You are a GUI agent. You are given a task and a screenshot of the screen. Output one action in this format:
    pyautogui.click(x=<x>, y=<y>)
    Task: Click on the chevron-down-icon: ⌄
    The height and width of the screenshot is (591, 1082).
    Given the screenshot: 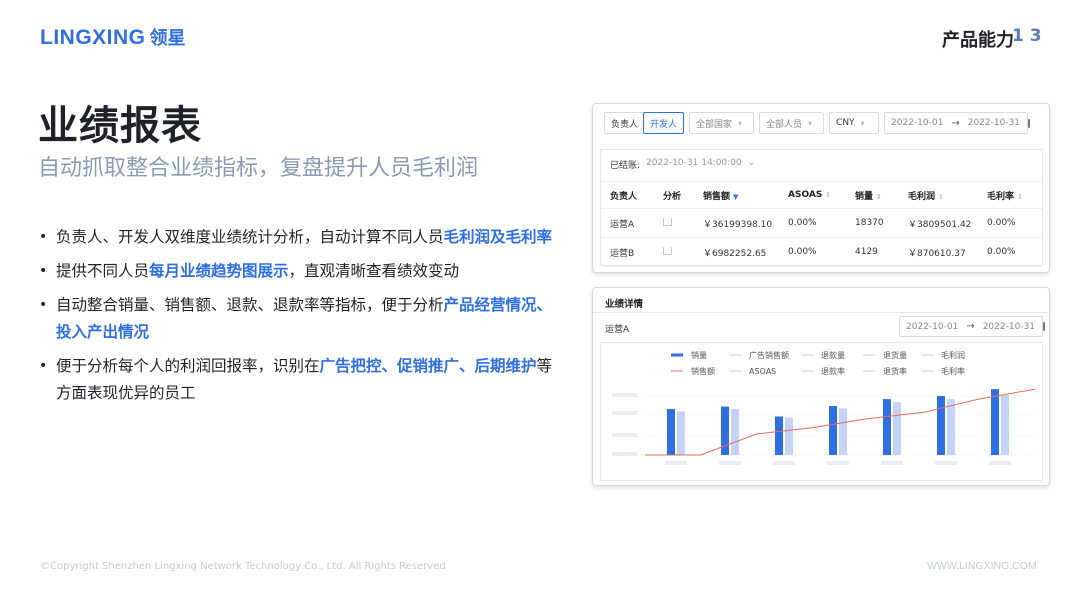 What is the action you would take?
    pyautogui.click(x=752, y=164)
    